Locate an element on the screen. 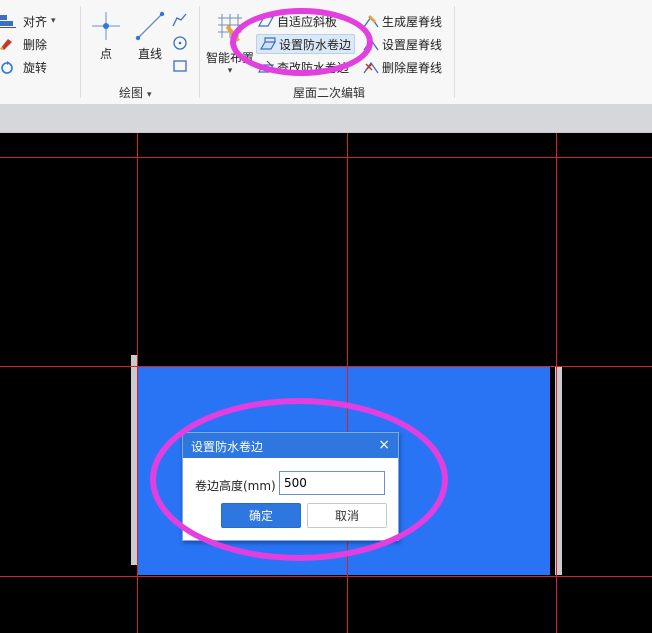 The image size is (652, 633). roof-group-label: 屋面二次编辑 is located at coordinates (329, 93).